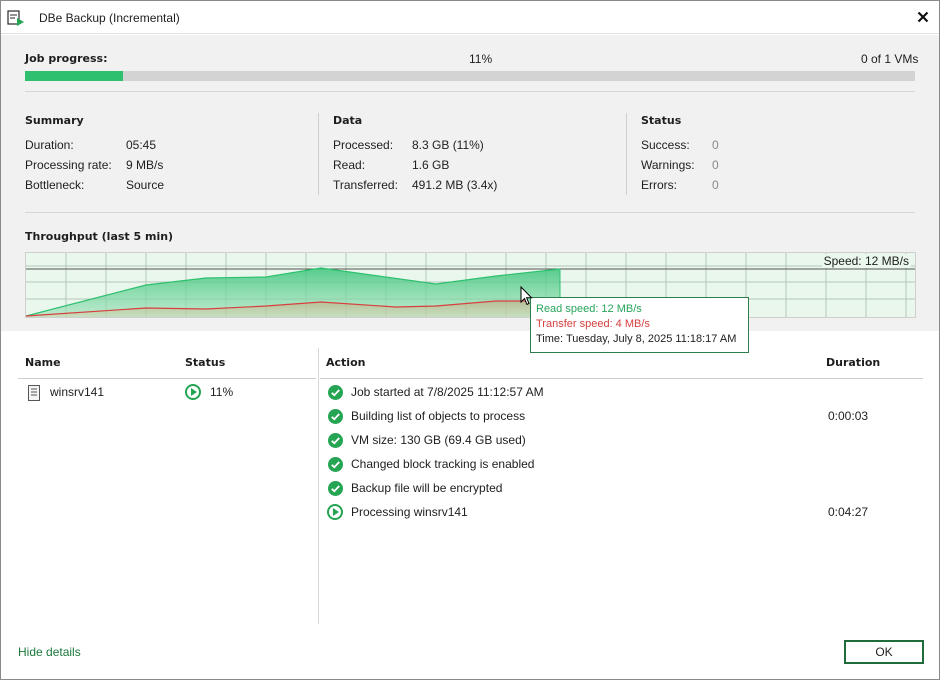 Image resolution: width=940 pixels, height=680 pixels. Describe the element at coordinates (193, 392) in the screenshot. I see `in-progress-icon` at that location.